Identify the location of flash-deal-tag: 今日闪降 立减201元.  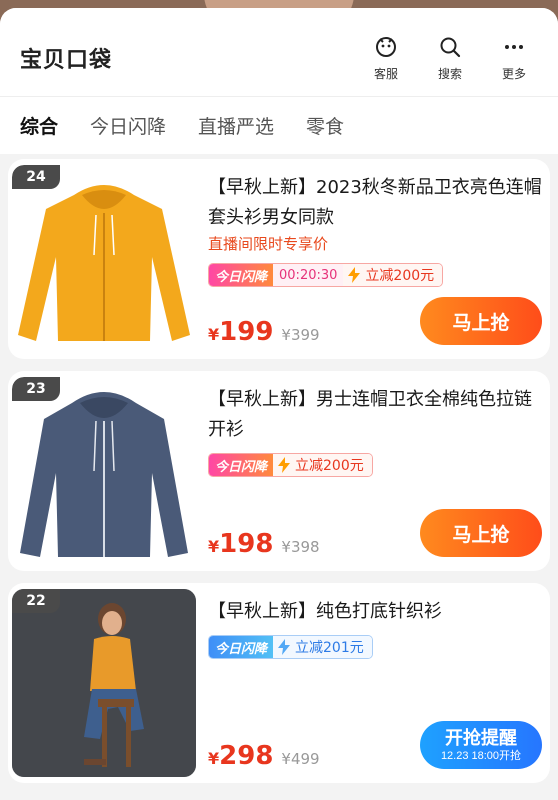
(290, 647).